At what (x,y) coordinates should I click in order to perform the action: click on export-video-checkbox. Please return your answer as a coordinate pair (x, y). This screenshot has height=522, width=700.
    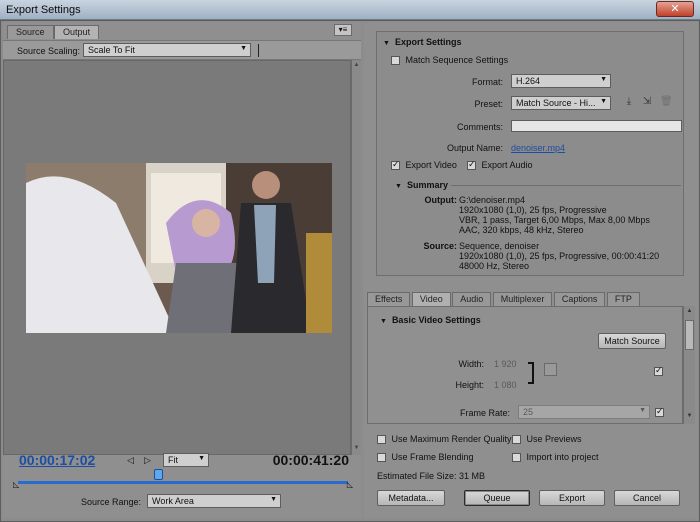
    Looking at the image, I should click on (395, 165).